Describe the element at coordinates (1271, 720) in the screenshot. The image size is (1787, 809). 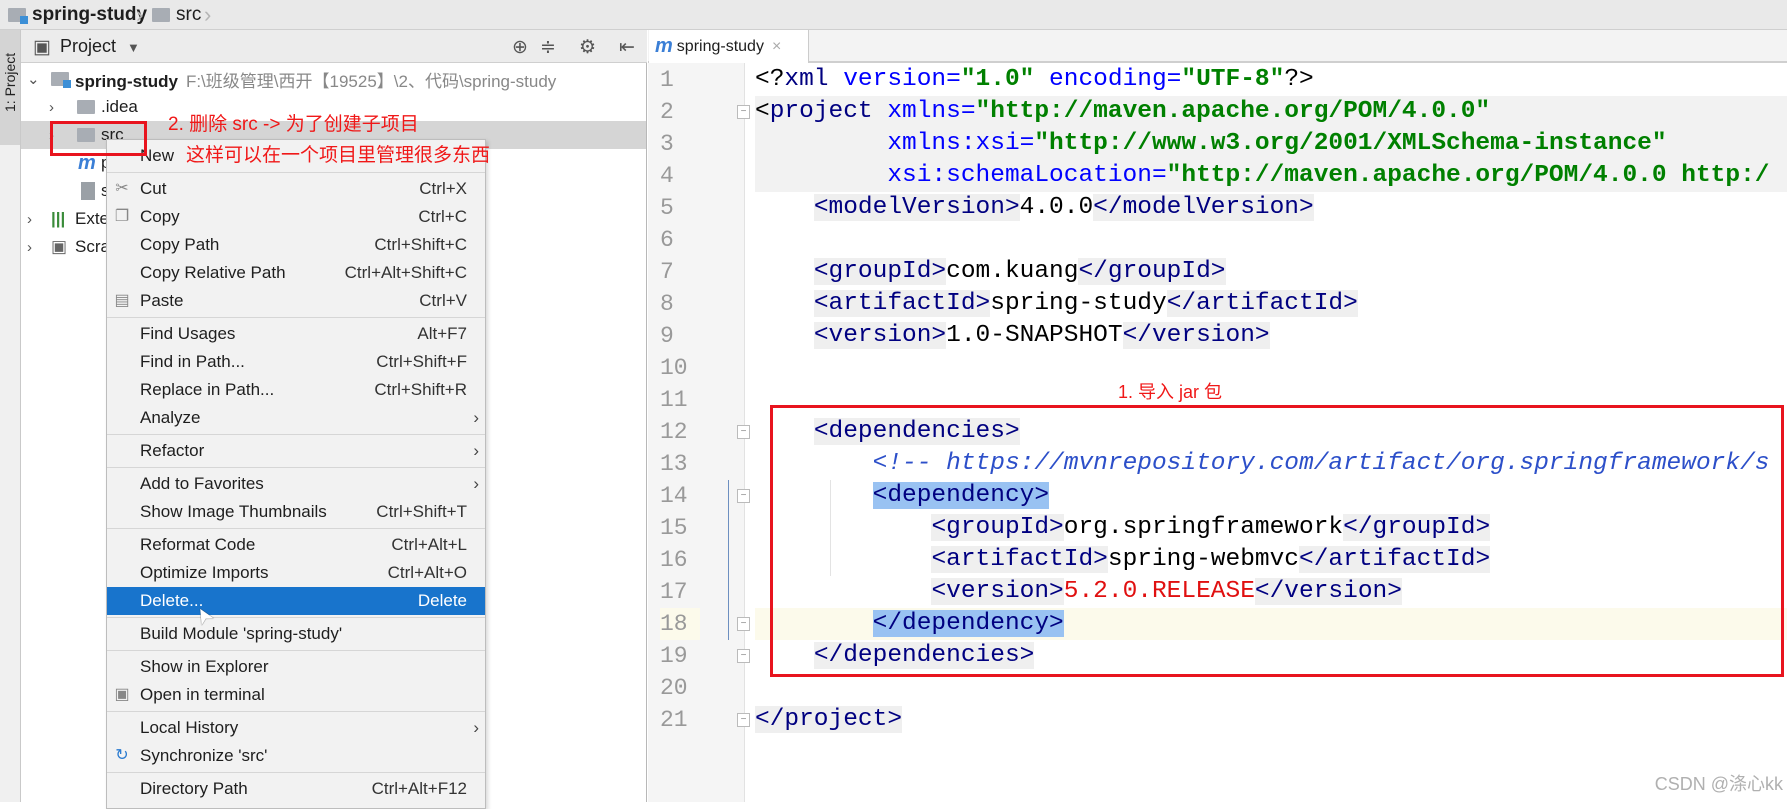
I see `code-line: </project>` at that location.